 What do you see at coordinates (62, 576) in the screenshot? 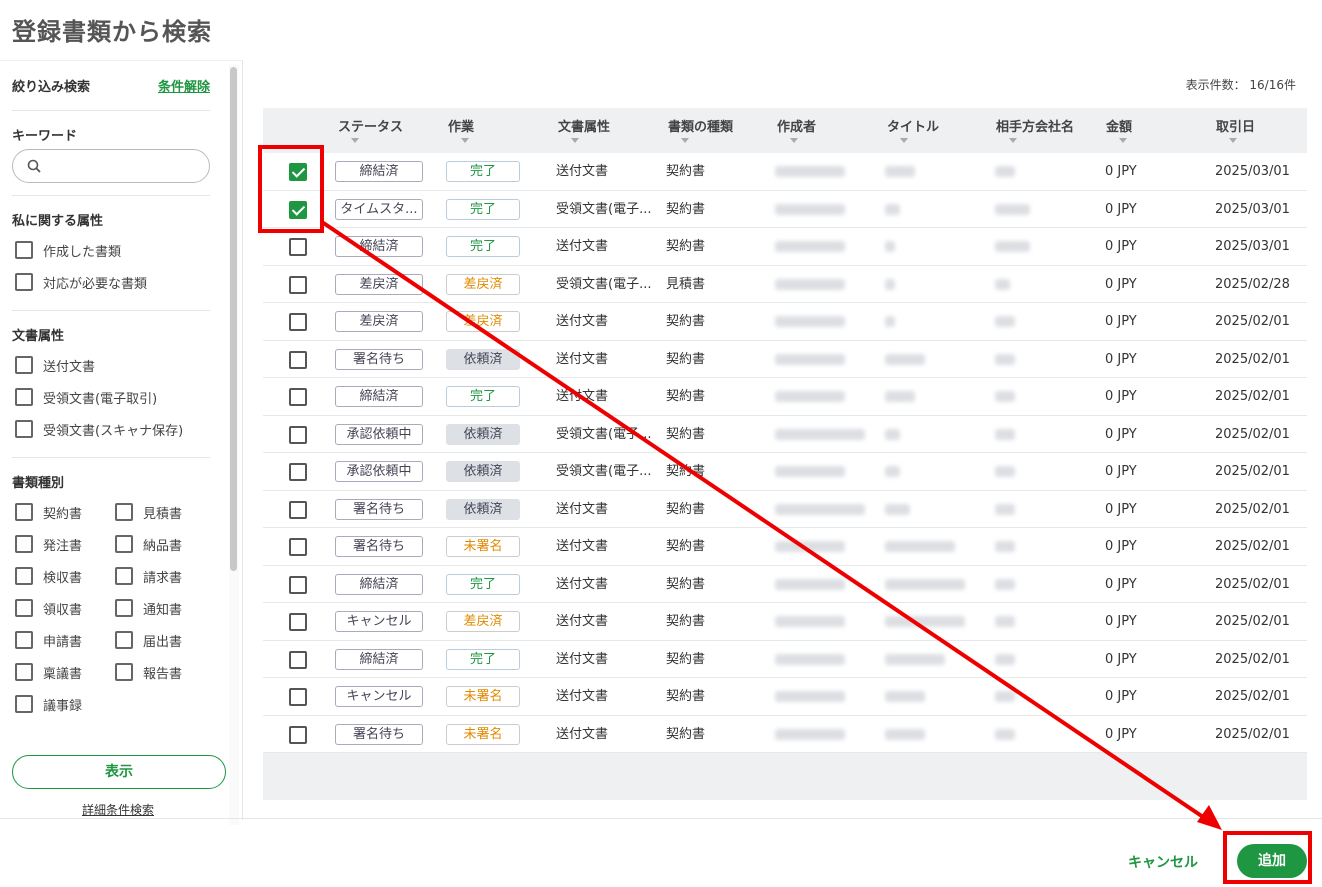
I see `doc-type-option: 検収書` at bounding box center [62, 576].